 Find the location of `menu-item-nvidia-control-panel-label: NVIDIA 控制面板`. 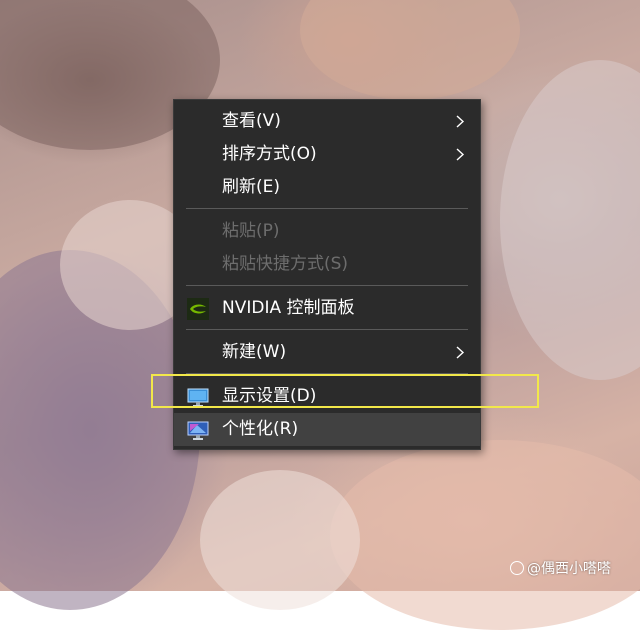

menu-item-nvidia-control-panel-label: NVIDIA 控制面板 is located at coordinates (288, 308).